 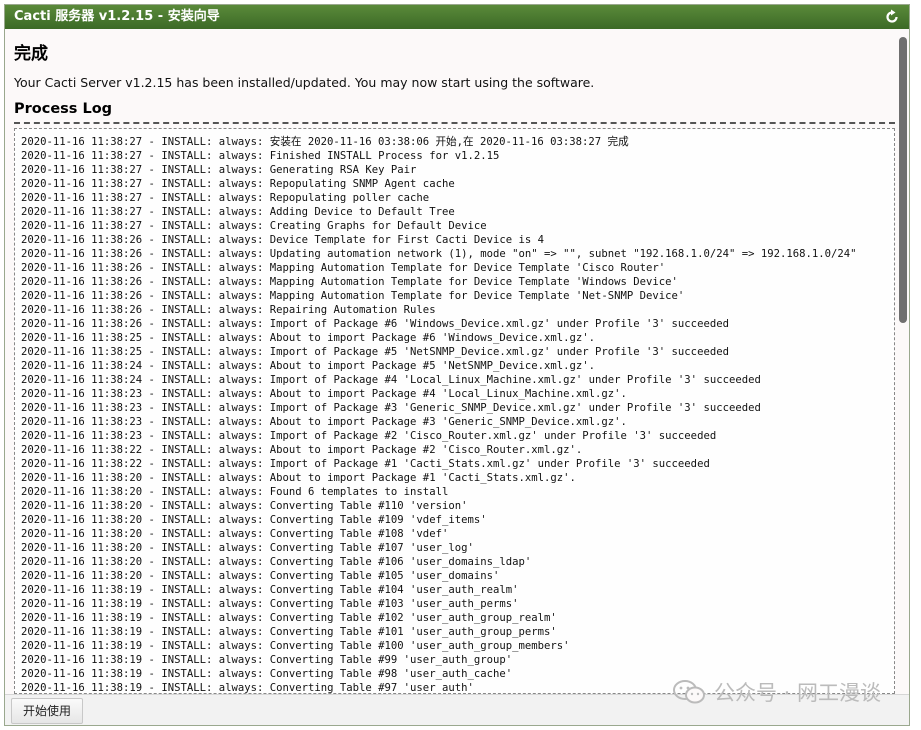 I want to click on watermark-text: 公众号 · 网工漫谈, so click(x=797, y=693).